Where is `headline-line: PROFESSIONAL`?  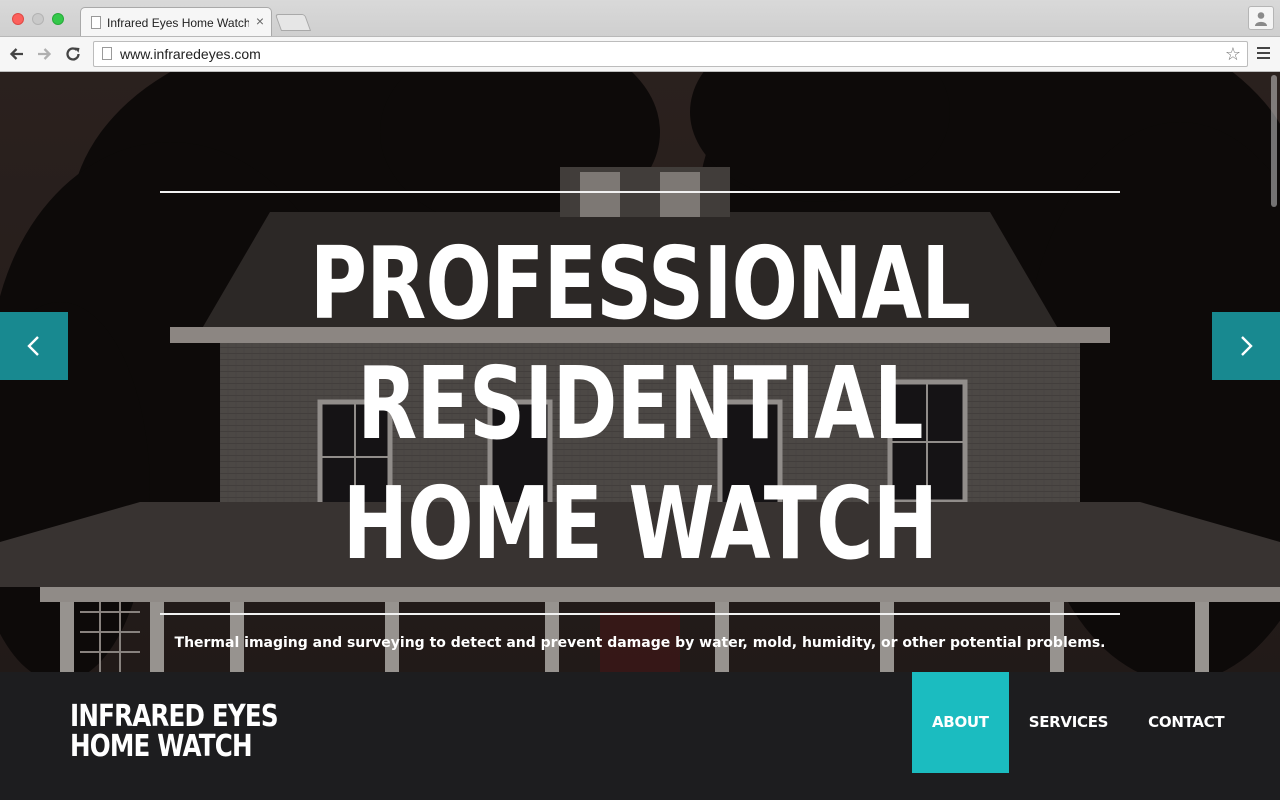
headline-line: PROFESSIONAL is located at coordinates (640, 283).